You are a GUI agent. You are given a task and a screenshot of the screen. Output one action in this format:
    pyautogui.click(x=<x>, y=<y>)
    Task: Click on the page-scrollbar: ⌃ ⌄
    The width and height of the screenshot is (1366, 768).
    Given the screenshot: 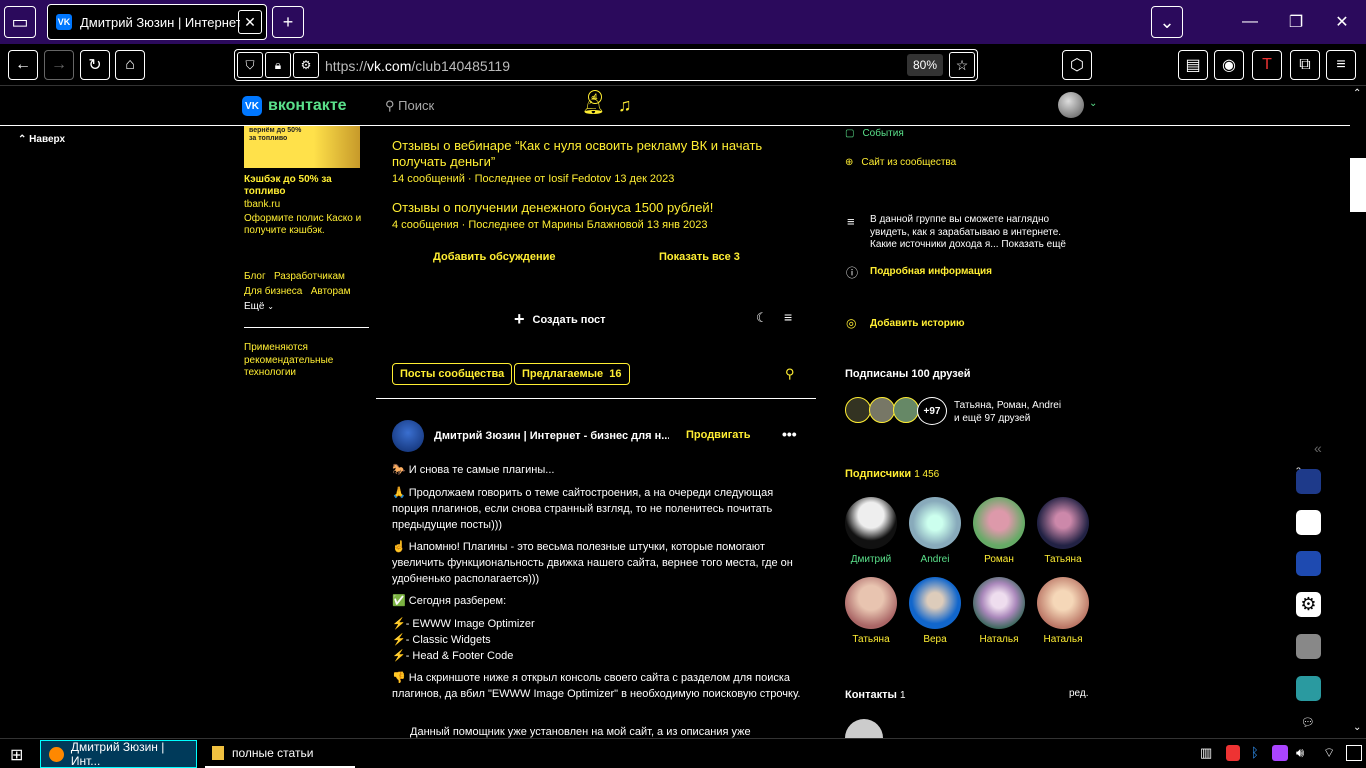 What is the action you would take?
    pyautogui.click(x=1358, y=412)
    